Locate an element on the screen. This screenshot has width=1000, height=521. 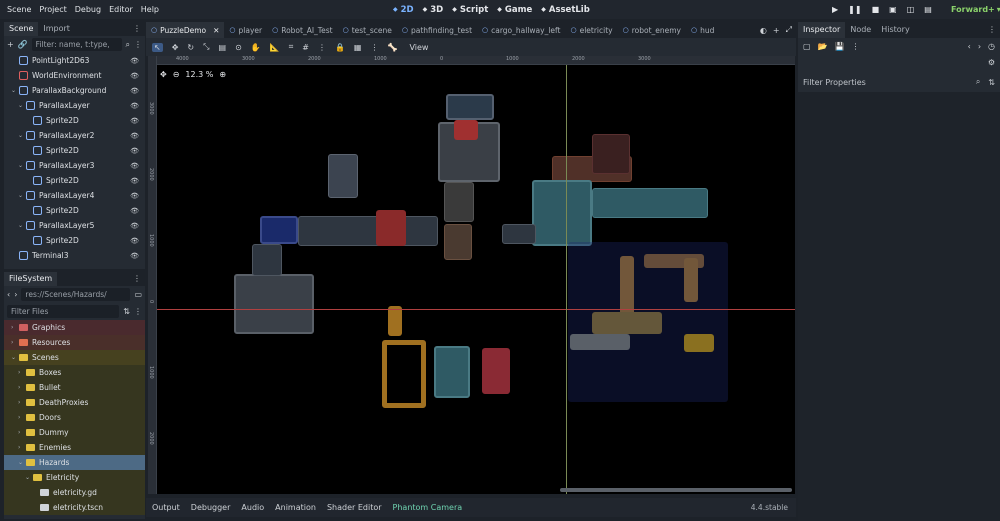
tree-node: ⌄ ParallaxLayer4 👁 is located at coordinates (74, 195).